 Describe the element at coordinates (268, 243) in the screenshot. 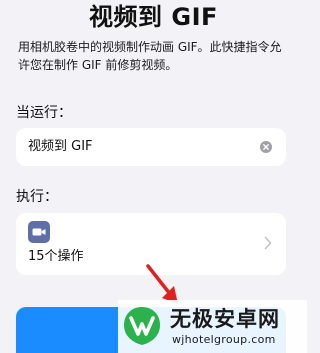

I see `chevron-right-icon` at that location.